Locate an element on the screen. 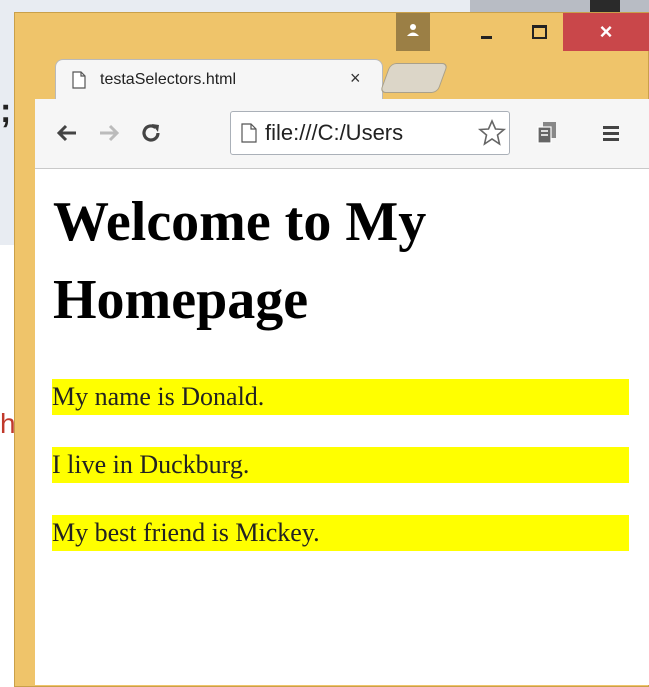  tab-close-icon: × is located at coordinates (355, 78).